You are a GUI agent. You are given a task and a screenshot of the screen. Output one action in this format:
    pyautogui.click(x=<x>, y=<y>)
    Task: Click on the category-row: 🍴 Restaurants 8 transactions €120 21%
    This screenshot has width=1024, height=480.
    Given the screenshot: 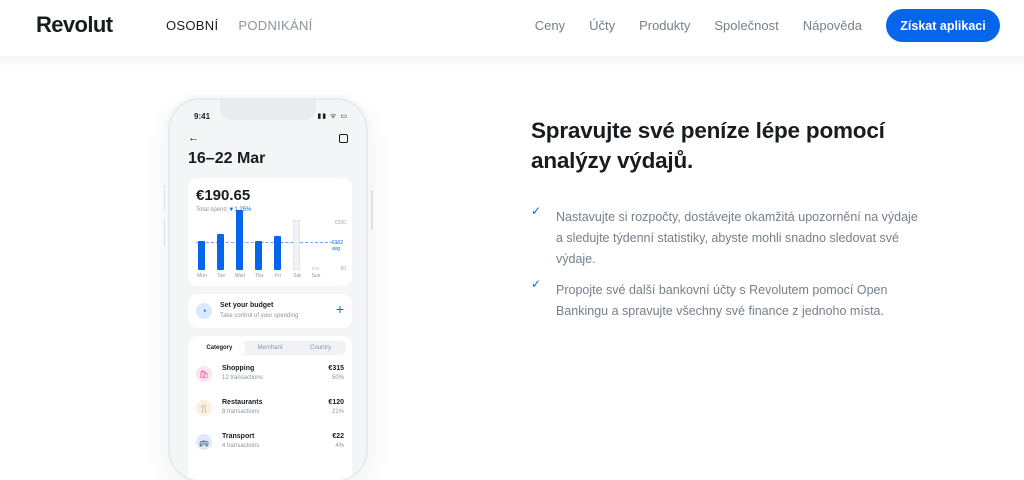 What is the action you would take?
    pyautogui.click(x=271, y=411)
    